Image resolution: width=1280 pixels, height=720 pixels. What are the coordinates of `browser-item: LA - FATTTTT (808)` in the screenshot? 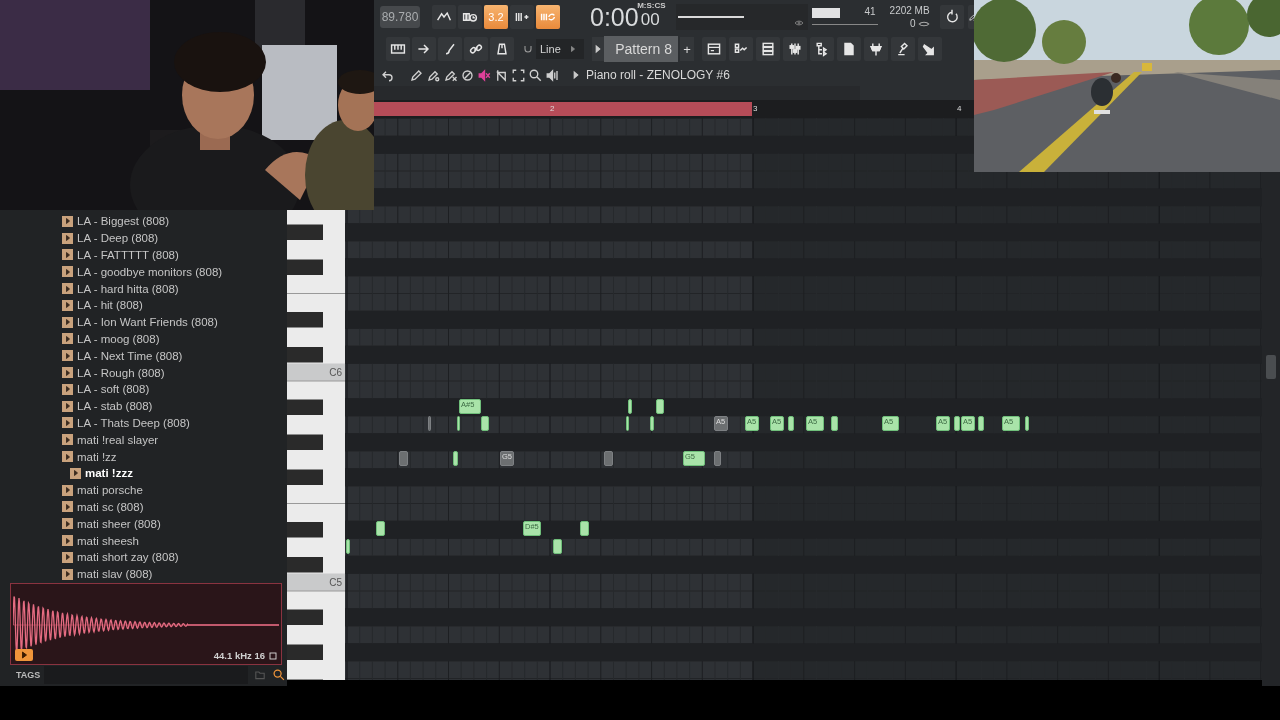 It's located at (143, 255).